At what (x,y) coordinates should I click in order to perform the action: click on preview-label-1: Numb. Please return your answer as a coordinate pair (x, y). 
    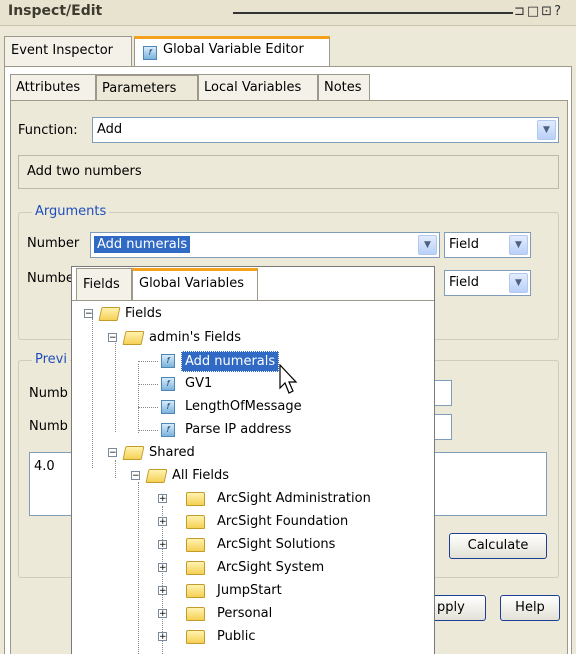
    Looking at the image, I should click on (48, 393).